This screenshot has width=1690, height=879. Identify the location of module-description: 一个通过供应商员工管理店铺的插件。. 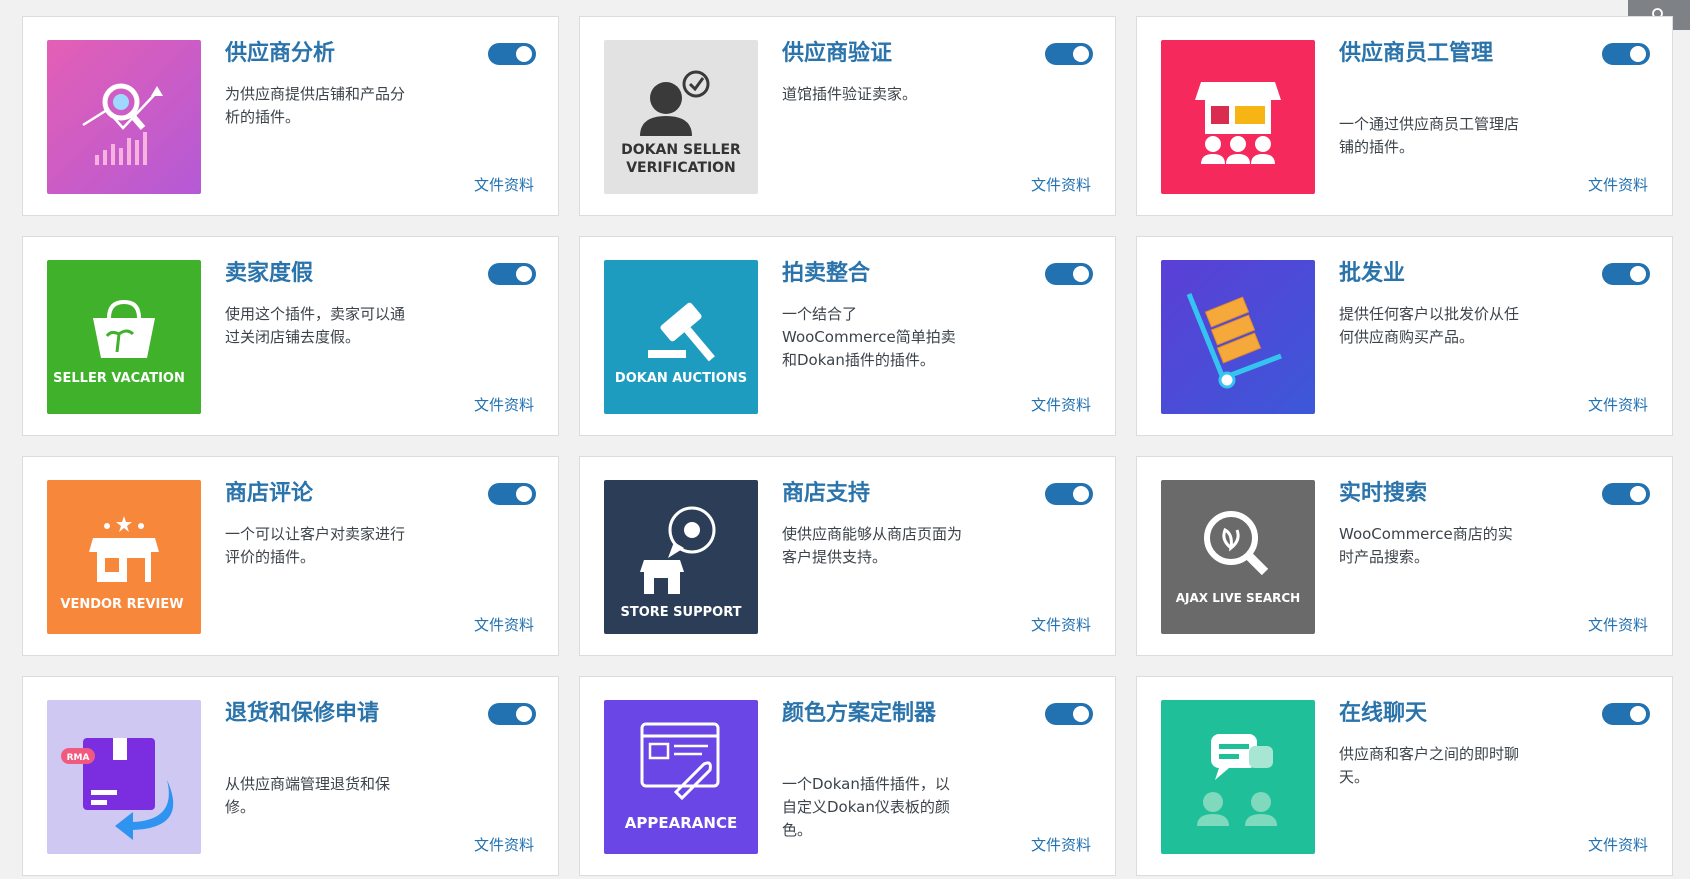
(1429, 135).